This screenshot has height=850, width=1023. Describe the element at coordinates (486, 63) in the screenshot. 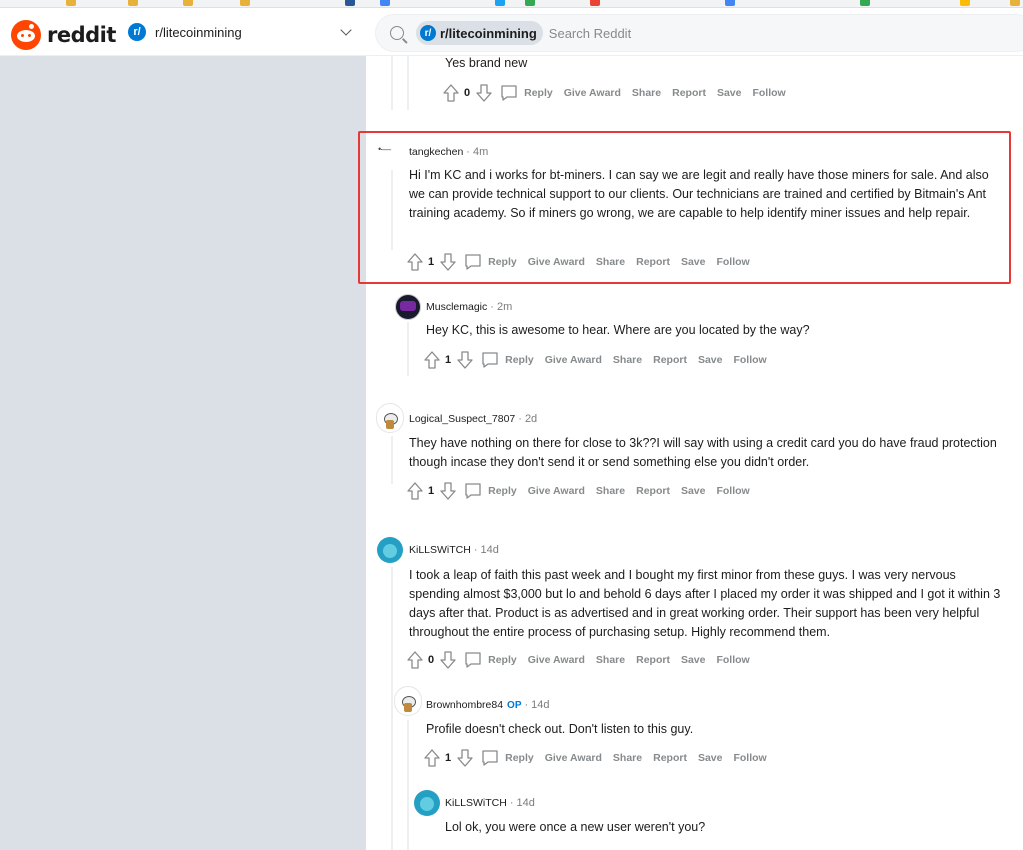

I see `comment-body: Yes brand new` at that location.